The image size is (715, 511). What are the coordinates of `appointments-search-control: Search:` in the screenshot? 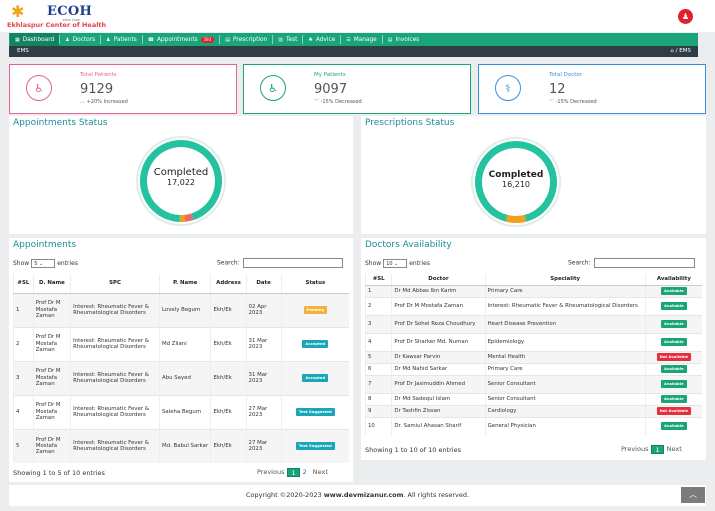 It's located at (280, 263).